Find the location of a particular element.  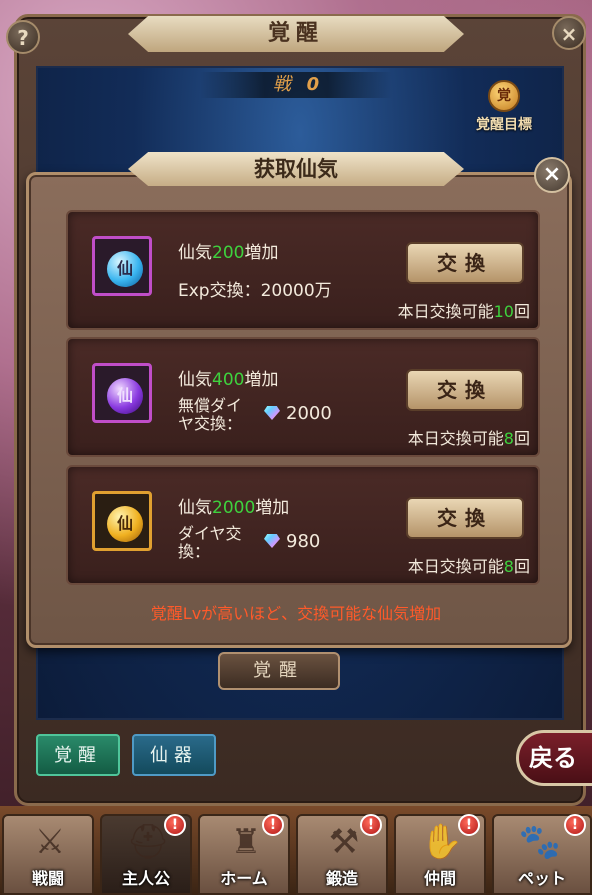

nav-home: ♜ ホーム ! is located at coordinates (244, 854).